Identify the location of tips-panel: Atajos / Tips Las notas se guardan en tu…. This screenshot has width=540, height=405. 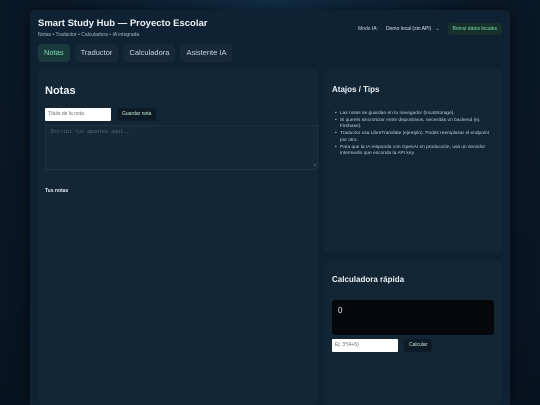
(413, 161).